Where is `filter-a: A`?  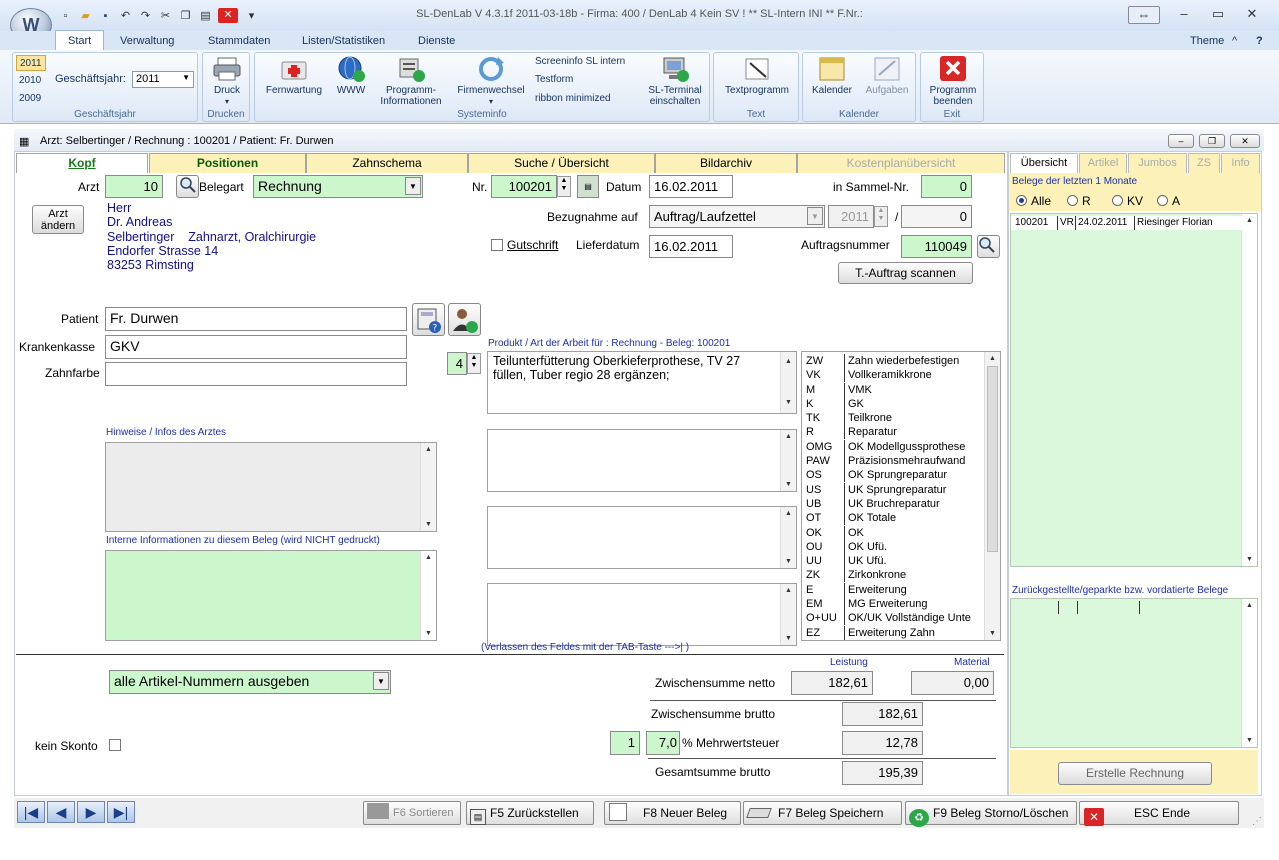
filter-a: A is located at coordinates (1168, 201).